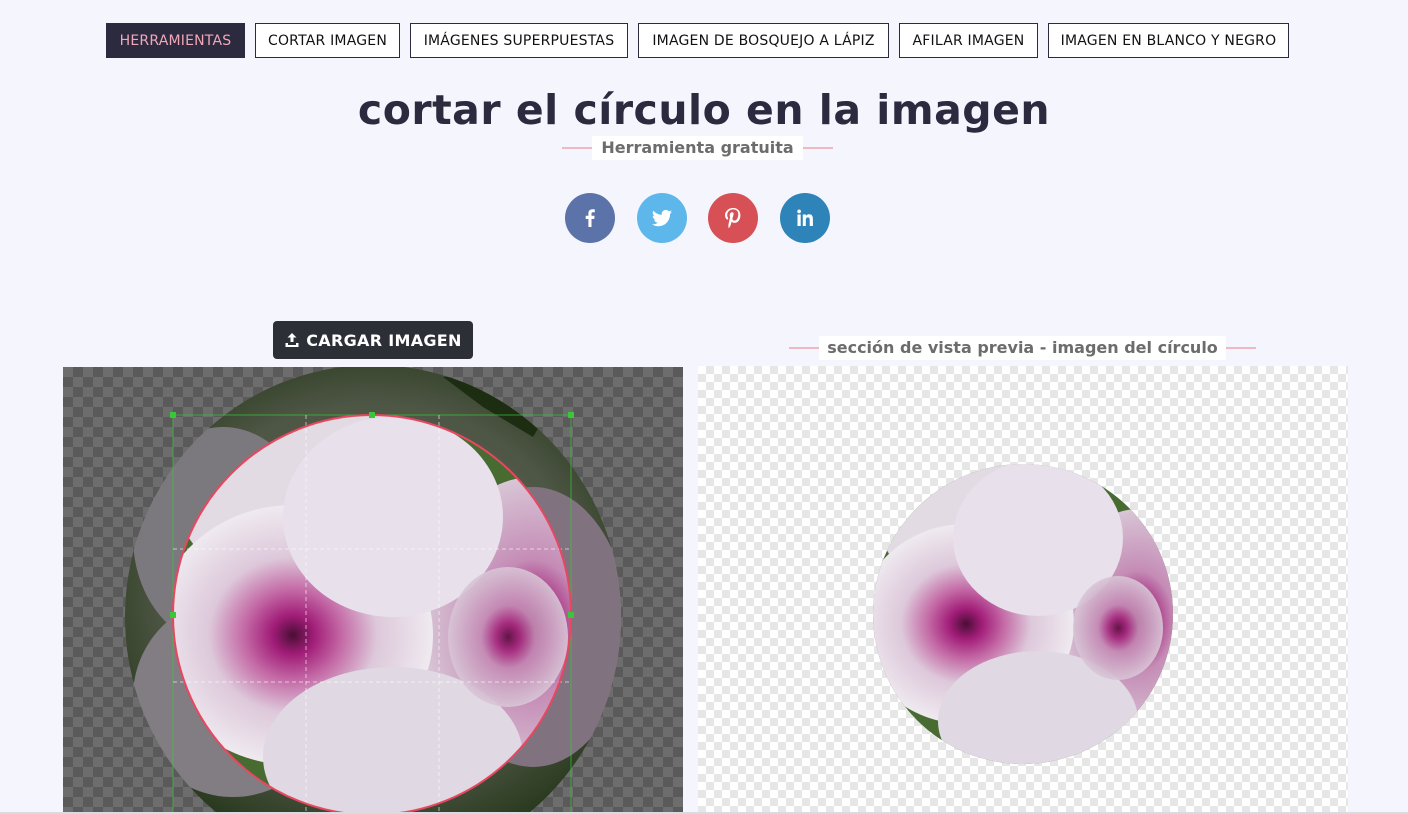 The width and height of the screenshot is (1408, 814). What do you see at coordinates (763, 40) in the screenshot?
I see `nav-bosquejo-lapiz: IMAGEN DE BOSQUEJO A LÁPIZ` at bounding box center [763, 40].